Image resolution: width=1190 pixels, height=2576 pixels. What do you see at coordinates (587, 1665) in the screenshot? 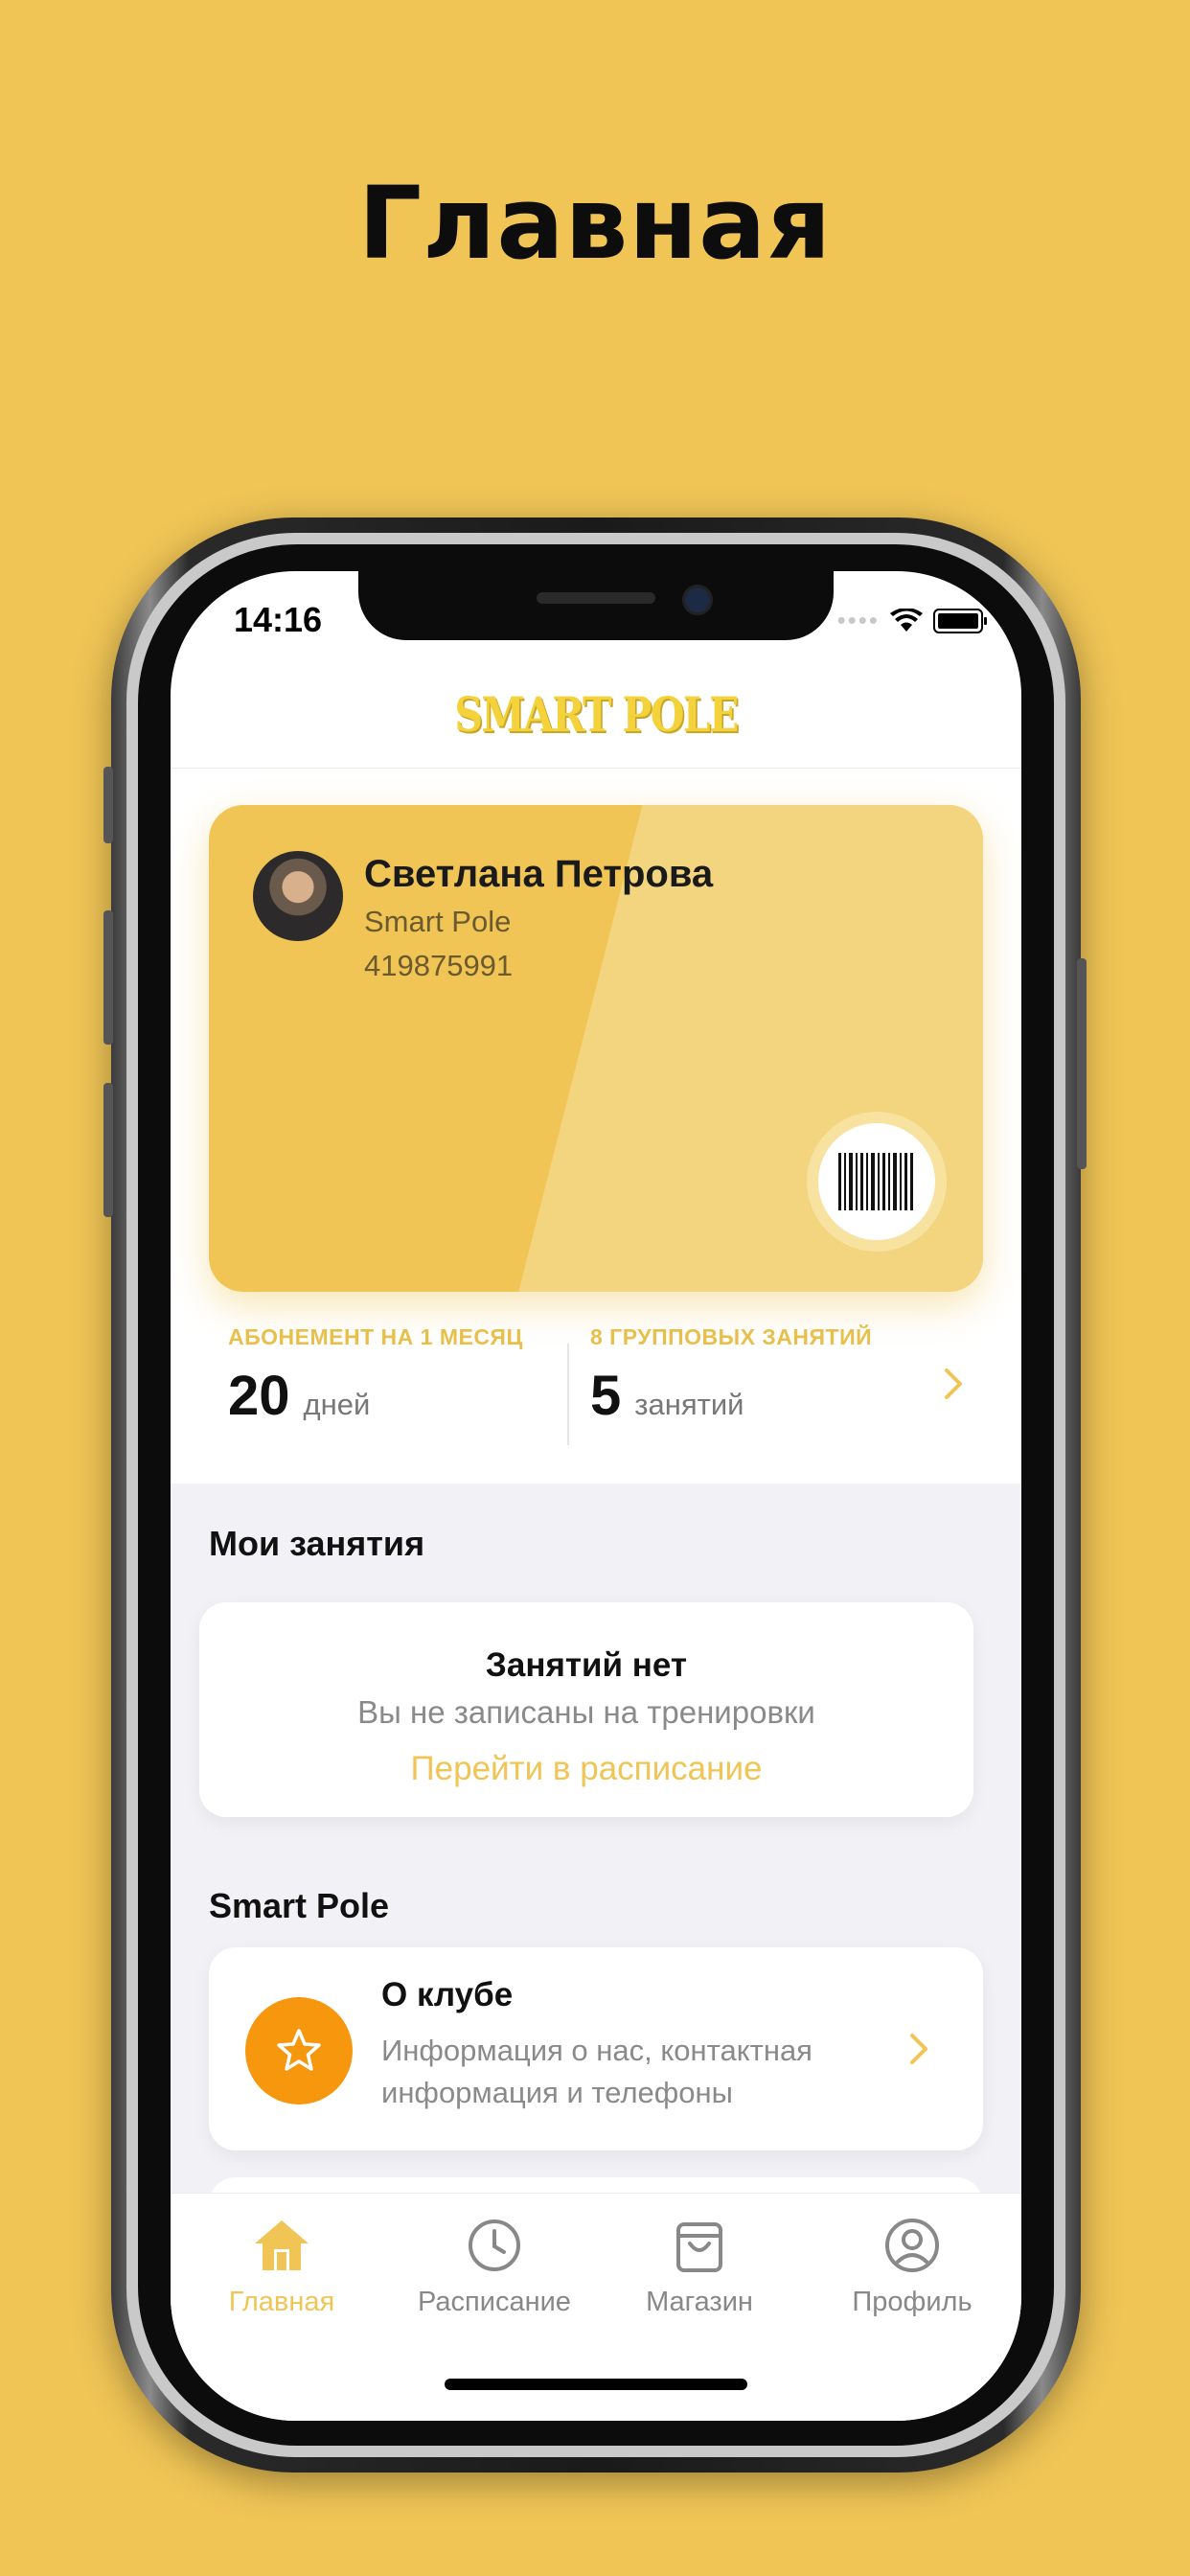
I see `empty-classes-title: Занятий нет` at bounding box center [587, 1665].